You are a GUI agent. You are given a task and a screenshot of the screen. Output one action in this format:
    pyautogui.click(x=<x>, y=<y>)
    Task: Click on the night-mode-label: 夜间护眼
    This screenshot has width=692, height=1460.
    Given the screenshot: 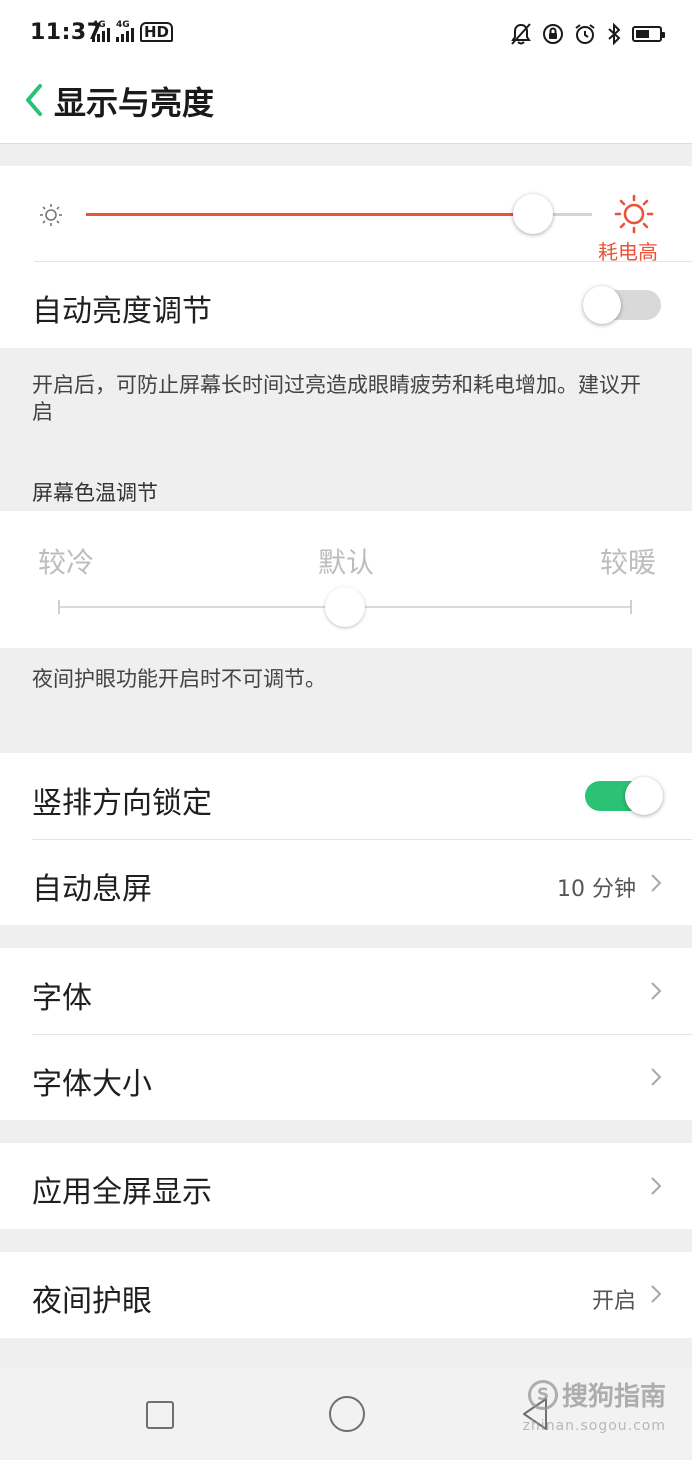 What is the action you would take?
    pyautogui.click(x=92, y=1301)
    